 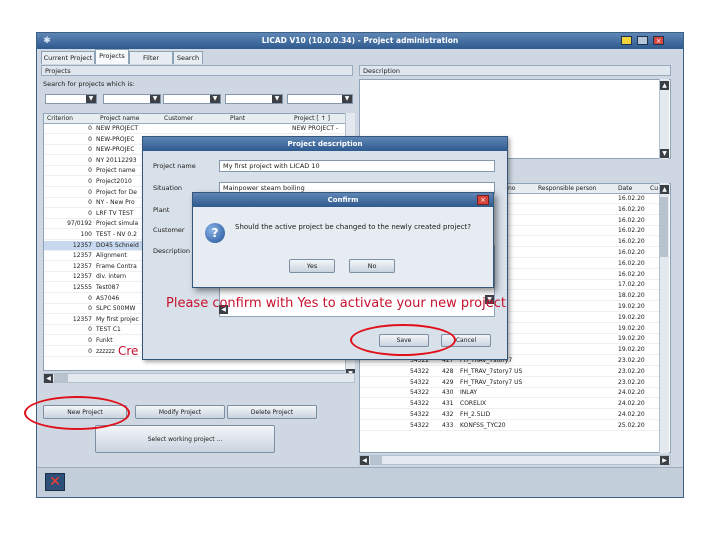 I want to click on filter-combo-2: ▼, so click(x=132, y=99).